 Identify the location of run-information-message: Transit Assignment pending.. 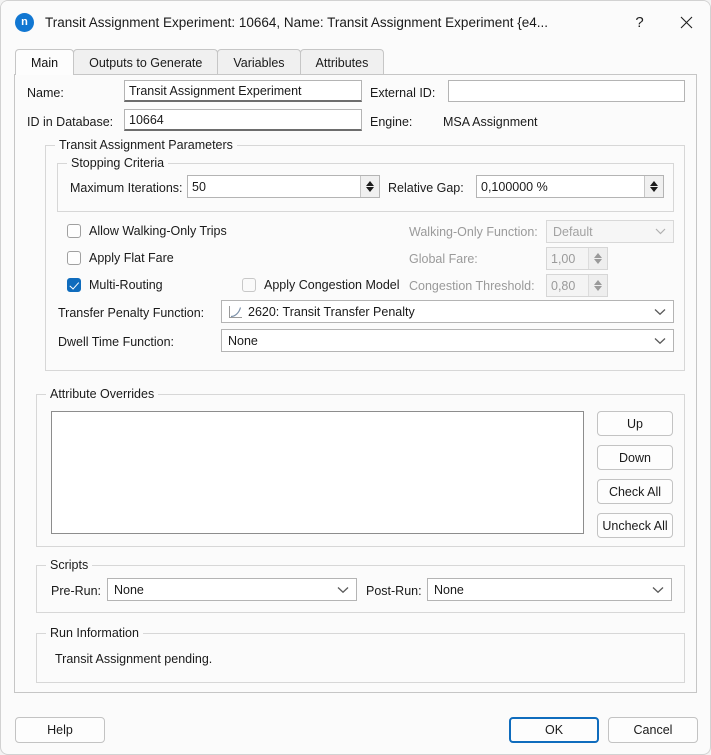
(134, 659).